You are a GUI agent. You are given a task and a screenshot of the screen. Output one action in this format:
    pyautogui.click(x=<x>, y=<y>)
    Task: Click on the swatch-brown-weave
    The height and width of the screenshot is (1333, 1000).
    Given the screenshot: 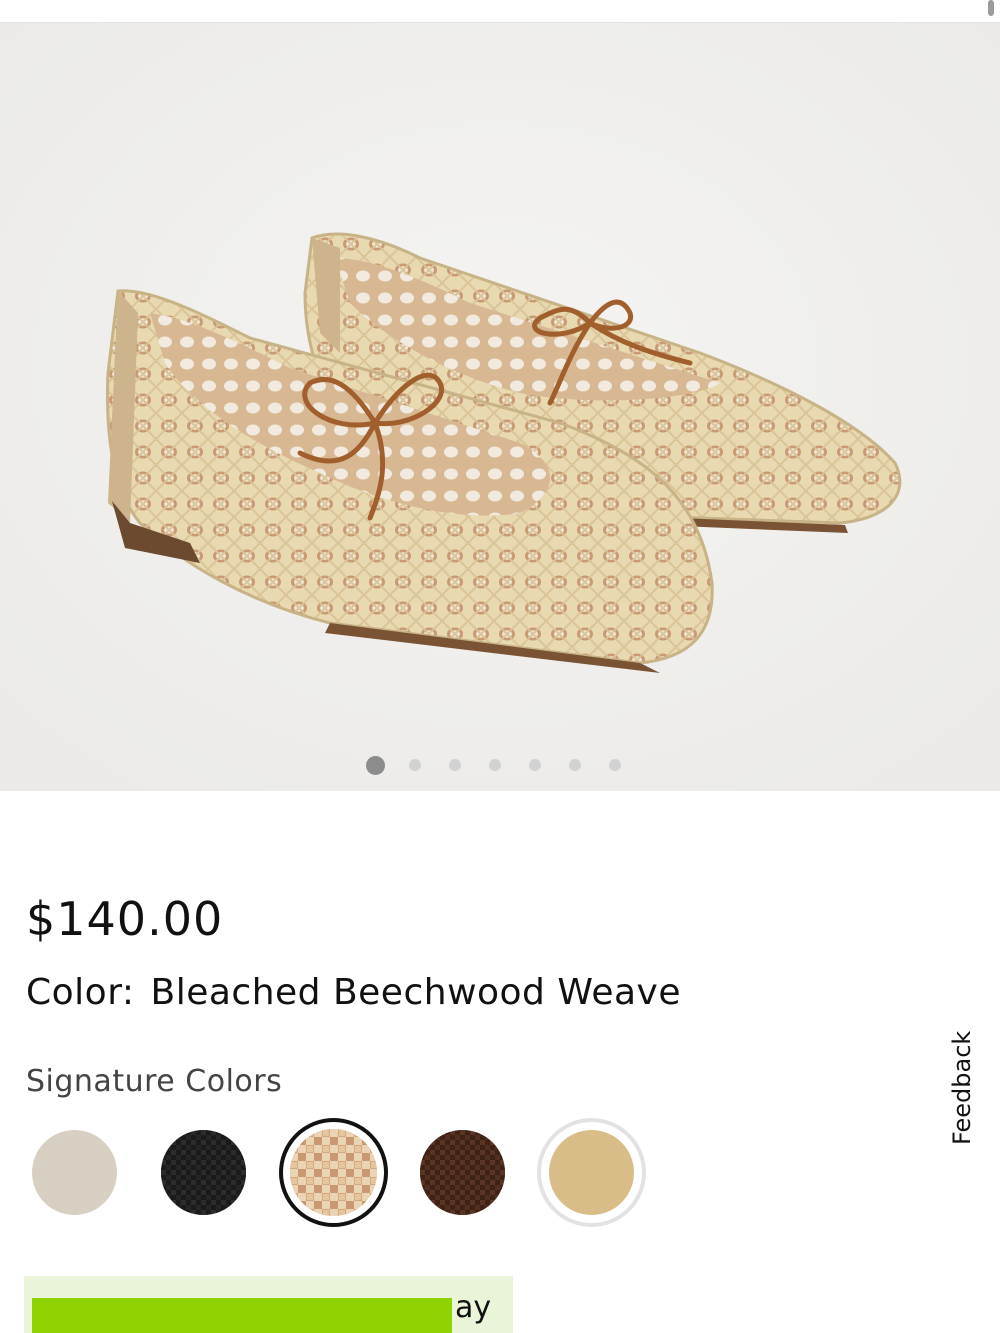 What is the action you would take?
    pyautogui.click(x=462, y=1172)
    